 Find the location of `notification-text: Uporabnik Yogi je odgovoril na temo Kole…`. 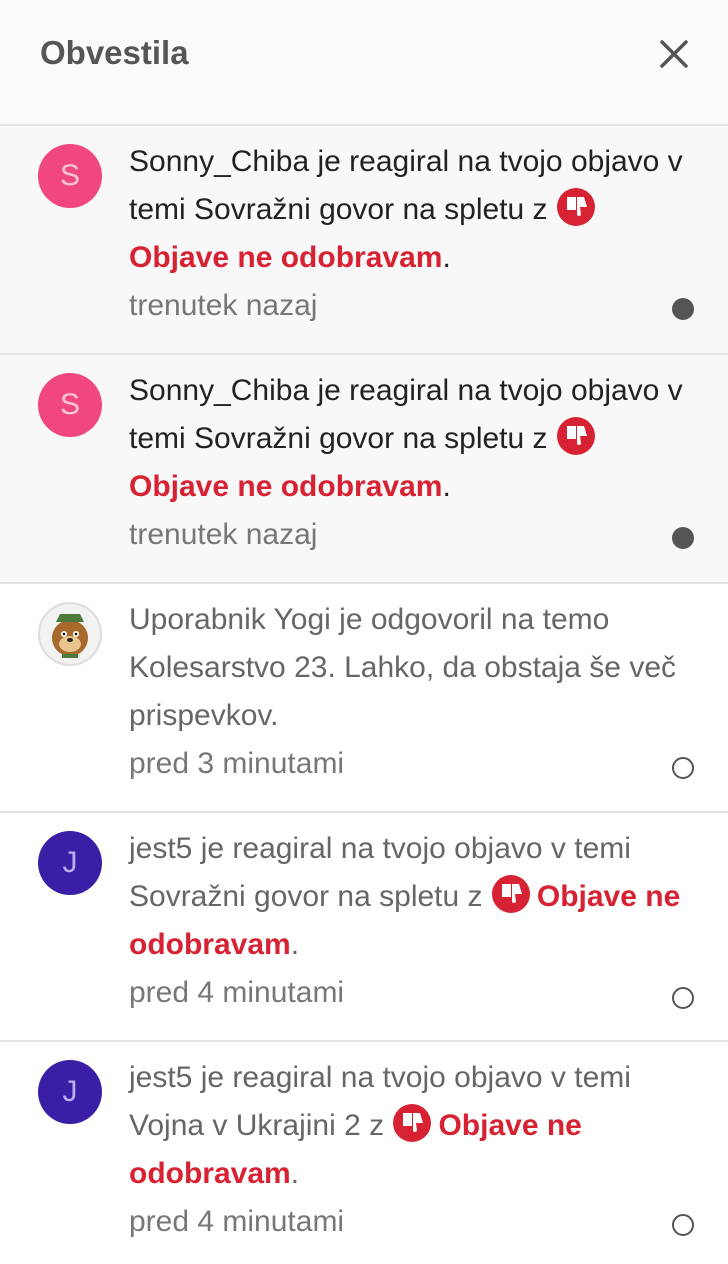

notification-text: Uporabnik Yogi je odgovoril na temo Kole… is located at coordinates (403, 667).